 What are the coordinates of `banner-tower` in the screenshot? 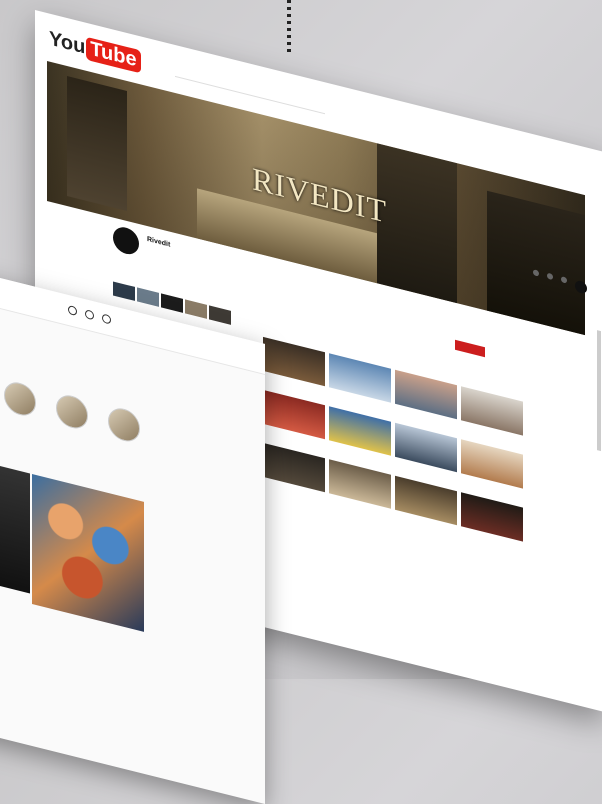 It's located at (417, 223).